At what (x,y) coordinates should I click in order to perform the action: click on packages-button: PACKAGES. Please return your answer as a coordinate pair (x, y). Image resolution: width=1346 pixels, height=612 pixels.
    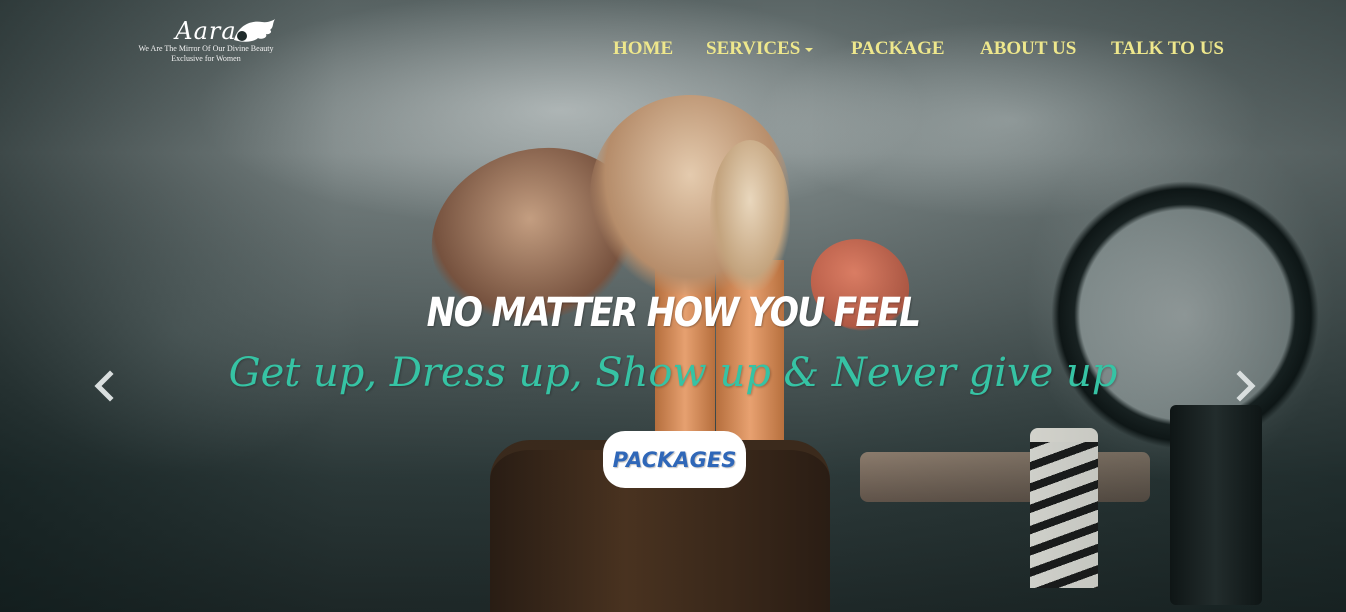
    Looking at the image, I should click on (674, 459).